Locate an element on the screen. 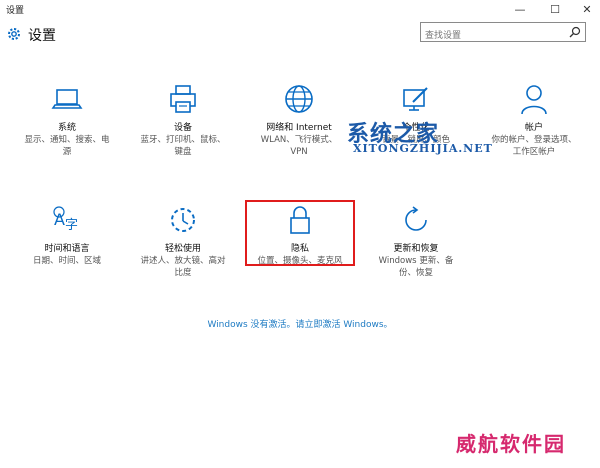  tile-description: 蓝牙、打印机、鼠标、键盘 is located at coordinates (183, 146).